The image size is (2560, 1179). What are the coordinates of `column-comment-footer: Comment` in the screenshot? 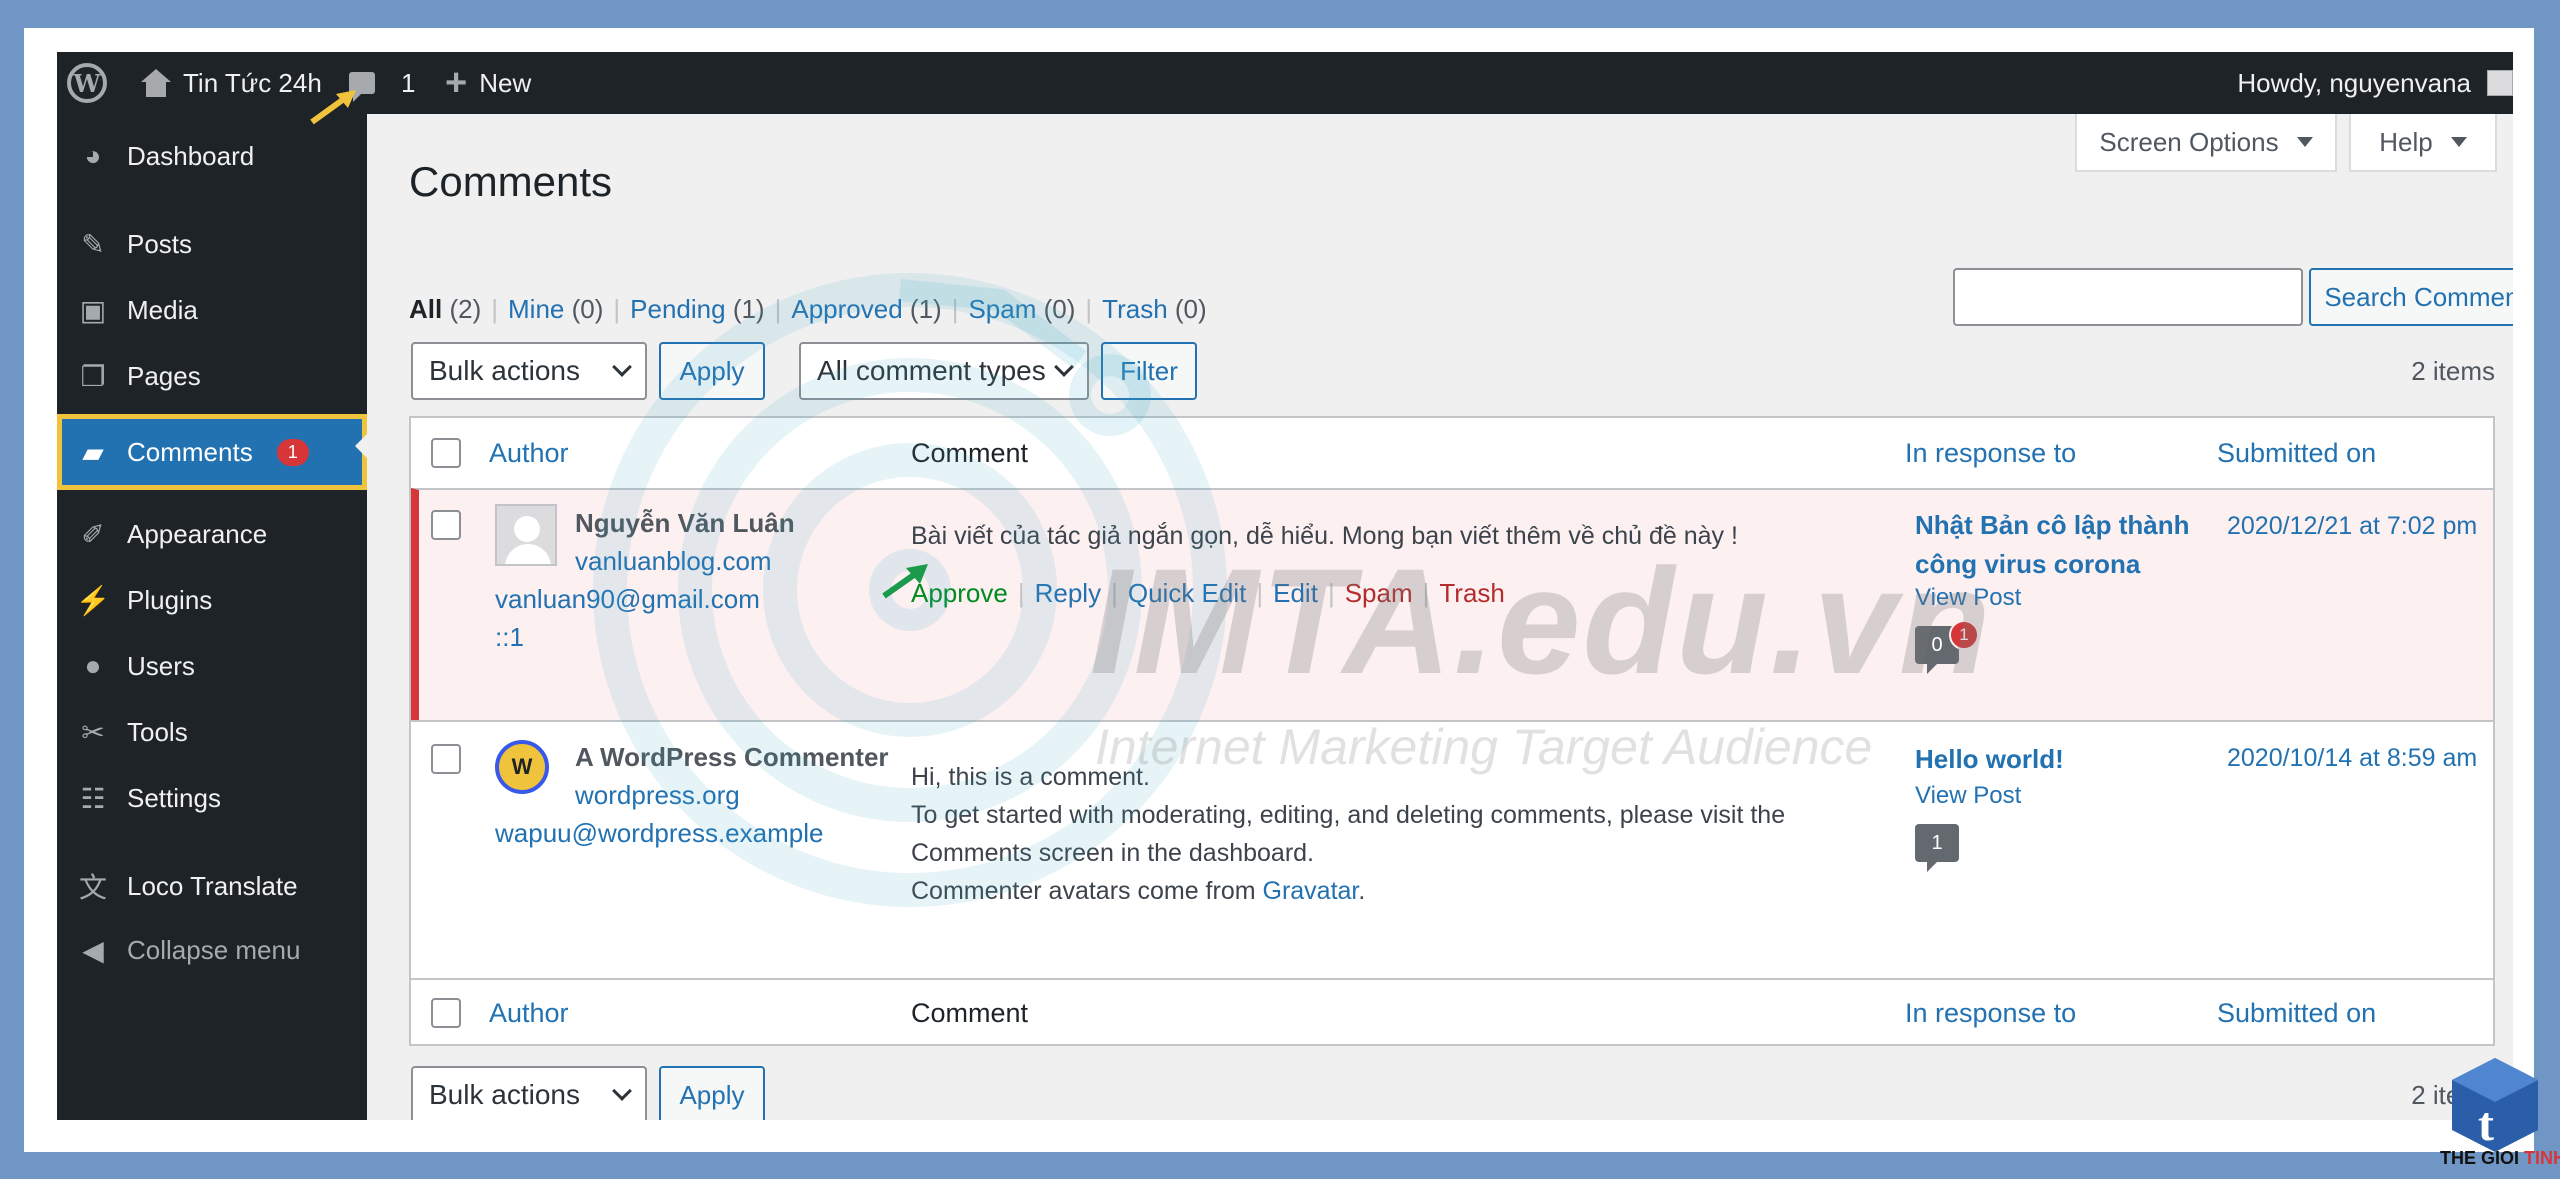 It's located at (970, 1013).